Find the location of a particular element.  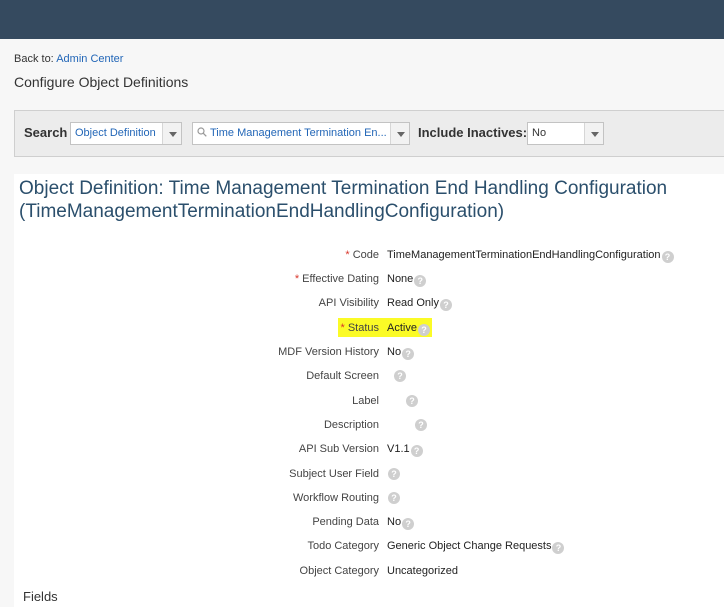

include-inactives-value: No is located at coordinates (539, 133).